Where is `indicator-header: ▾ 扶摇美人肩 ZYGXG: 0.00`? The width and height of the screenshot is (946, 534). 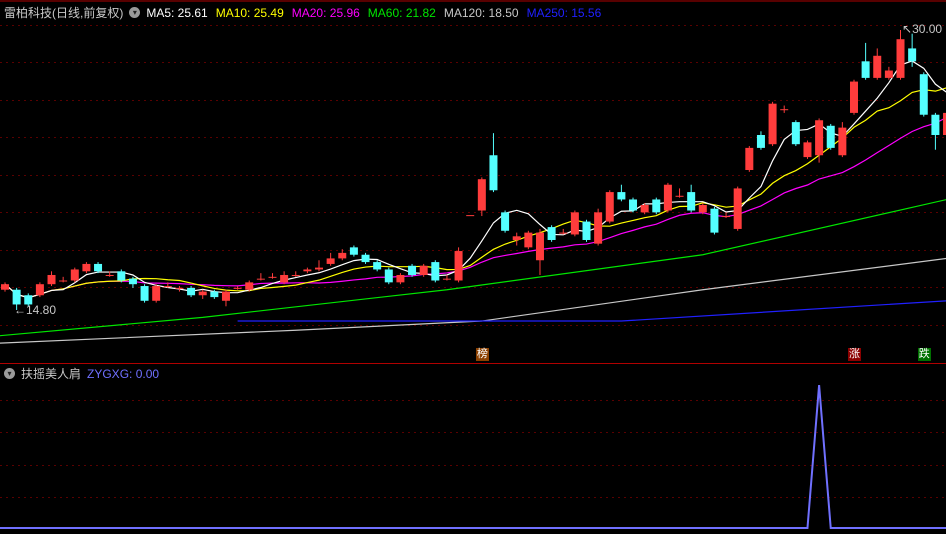
indicator-header: ▾ 扶摇美人肩 ZYGXG: 0.00 is located at coordinates (81, 373).